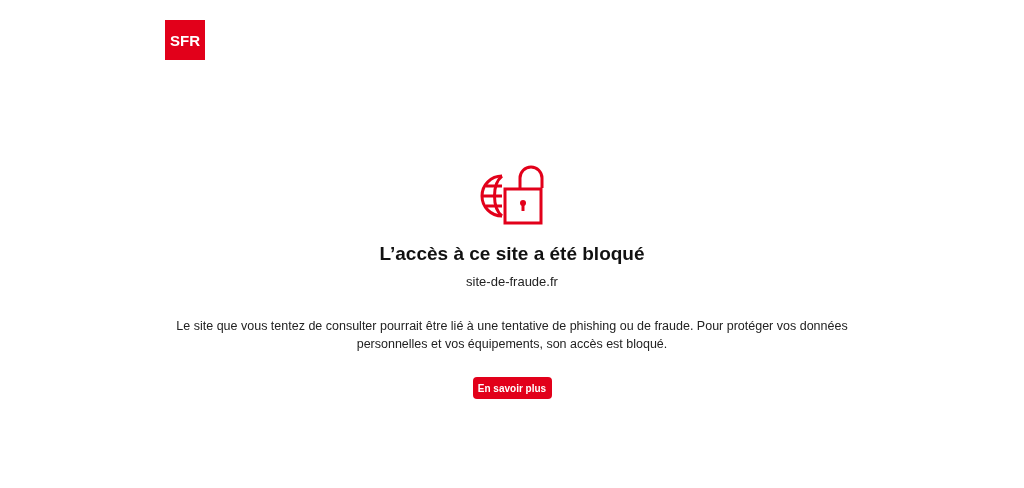 The image size is (1024, 488). What do you see at coordinates (512, 281) in the screenshot?
I see `site-url: site-de-fraude.fr` at bounding box center [512, 281].